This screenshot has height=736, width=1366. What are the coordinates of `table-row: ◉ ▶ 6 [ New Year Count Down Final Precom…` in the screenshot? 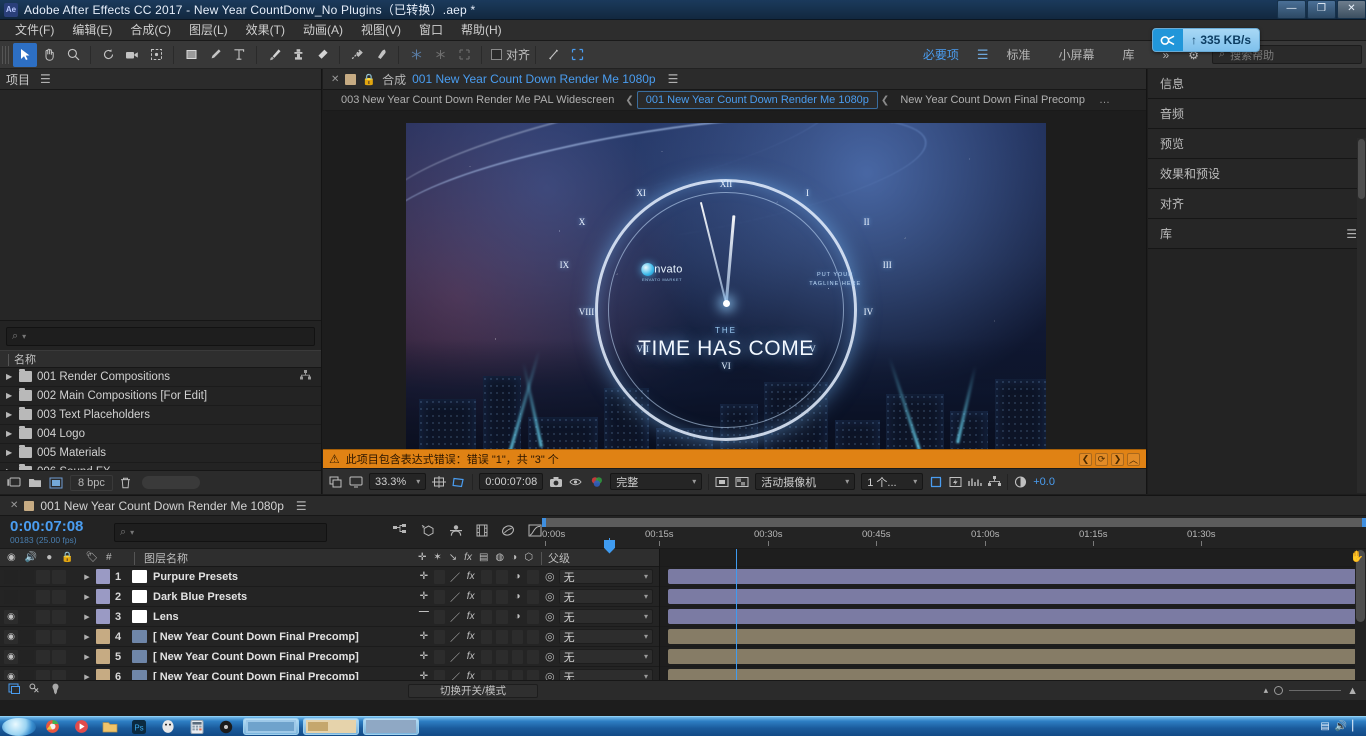 It's located at (329, 673).